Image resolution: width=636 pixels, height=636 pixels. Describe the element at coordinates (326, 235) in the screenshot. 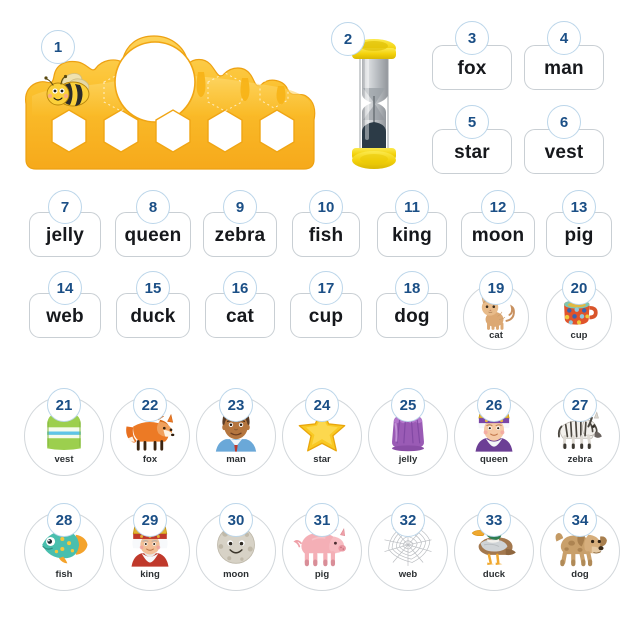

I see `word-card-label: fish` at that location.